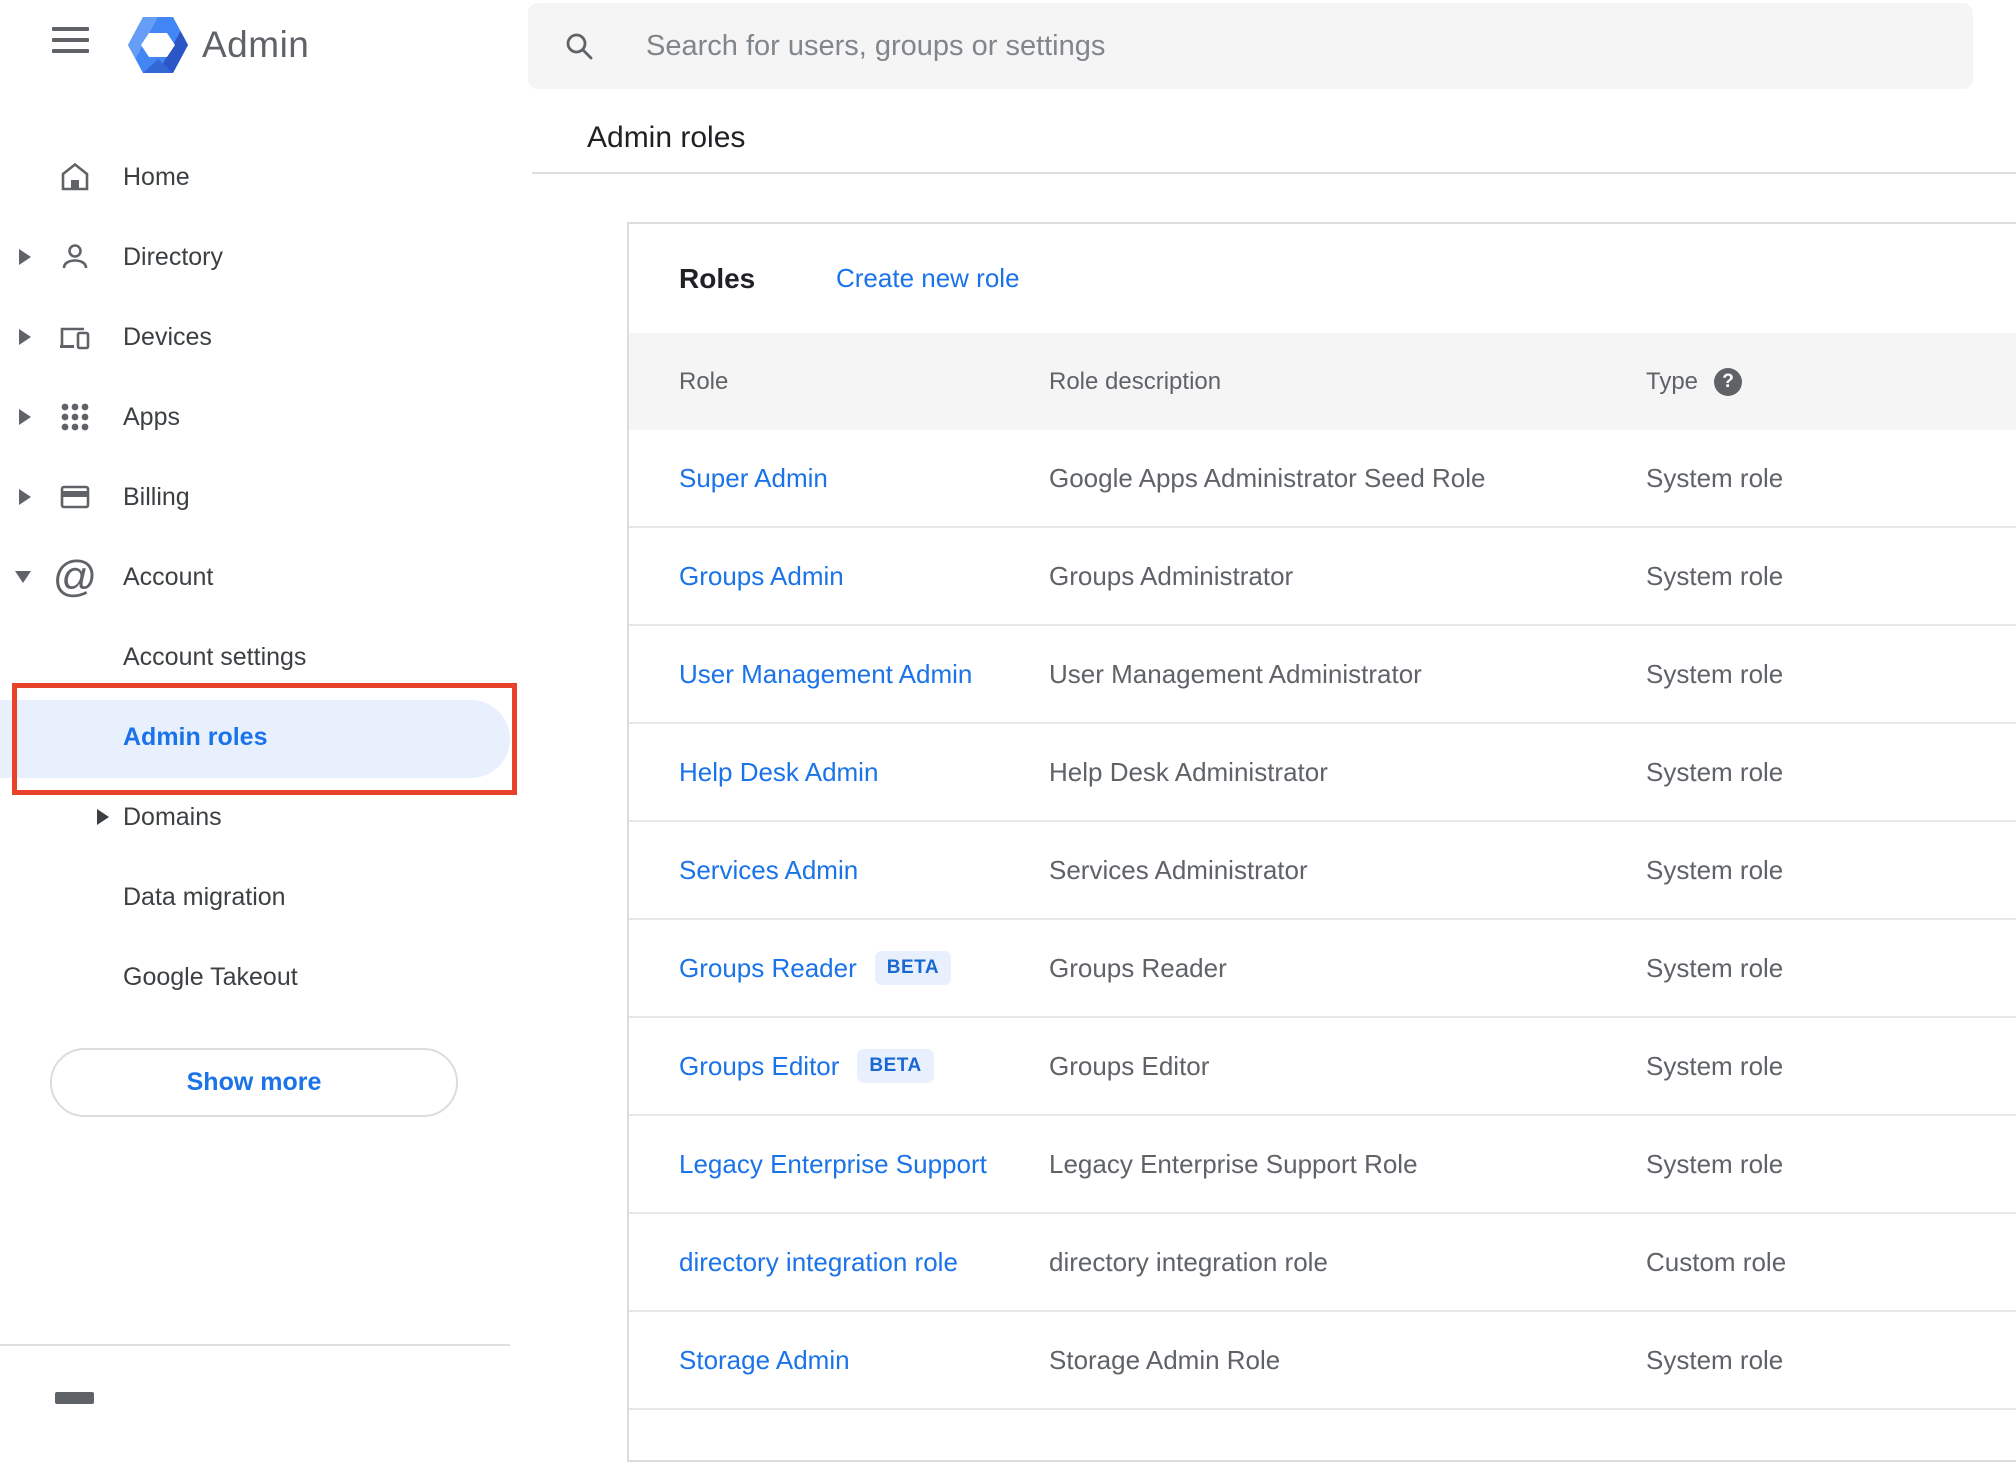 This screenshot has height=1462, width=2016. I want to click on role-link: directory integration role, so click(818, 1262).